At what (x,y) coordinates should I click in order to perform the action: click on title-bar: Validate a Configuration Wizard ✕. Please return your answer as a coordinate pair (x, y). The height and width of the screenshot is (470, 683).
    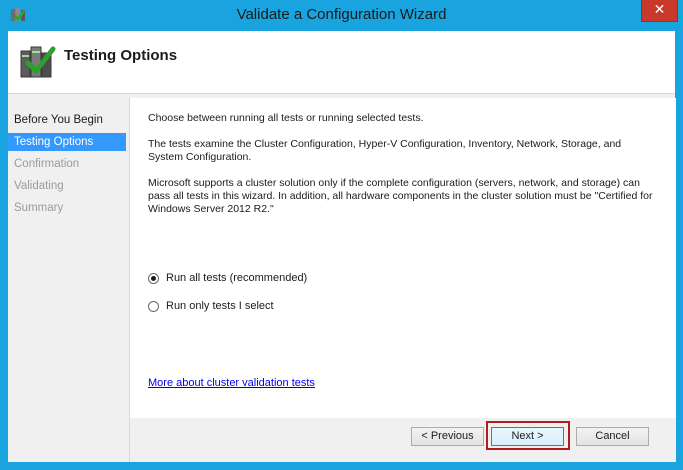
    Looking at the image, I should click on (341, 15).